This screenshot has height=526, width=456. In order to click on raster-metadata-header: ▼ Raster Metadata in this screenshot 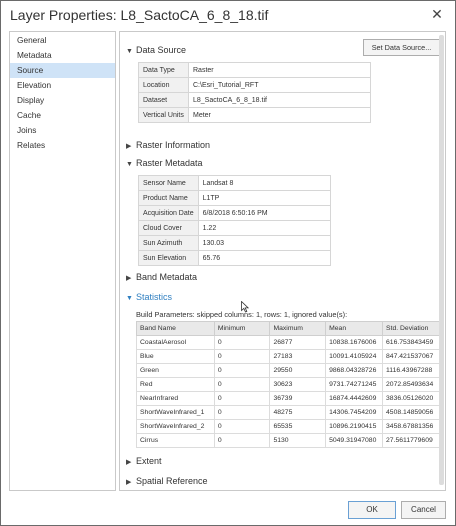, I will do `click(164, 163)`.